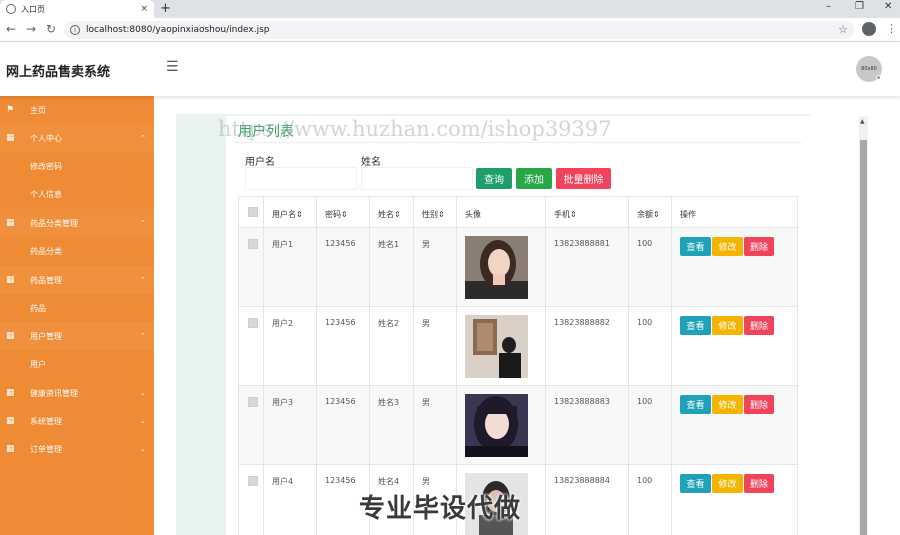 The width and height of the screenshot is (900, 535). What do you see at coordinates (828, 6) in the screenshot?
I see `minimize-icon: –` at bounding box center [828, 6].